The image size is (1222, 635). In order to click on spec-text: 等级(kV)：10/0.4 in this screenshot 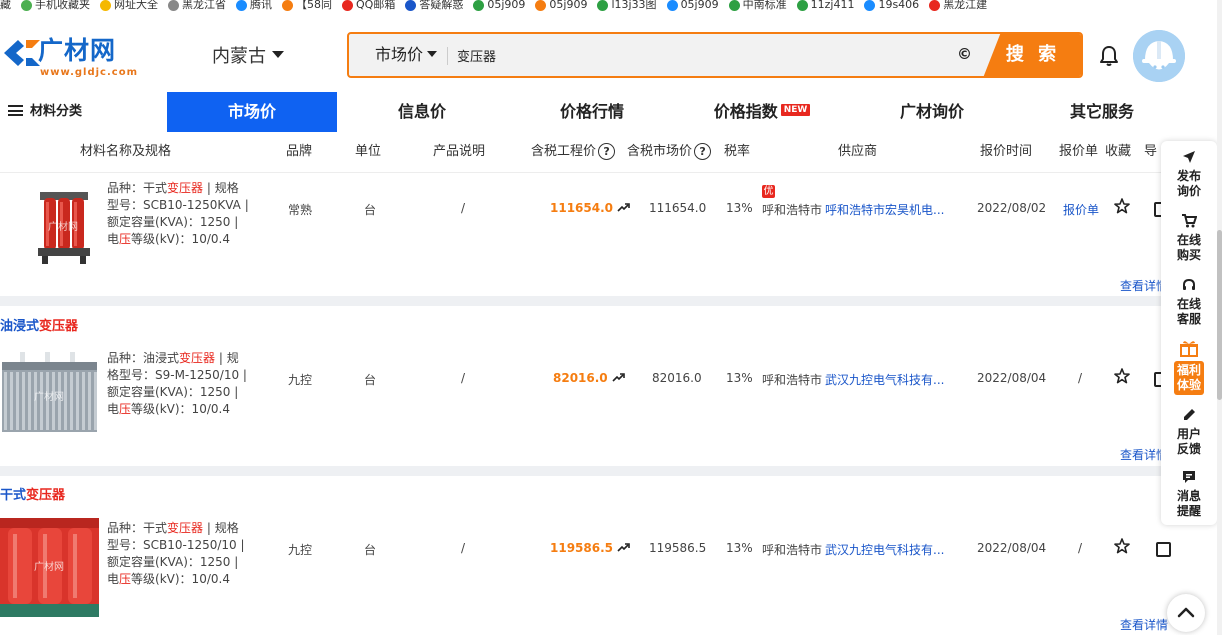, I will do `click(180, 409)`.